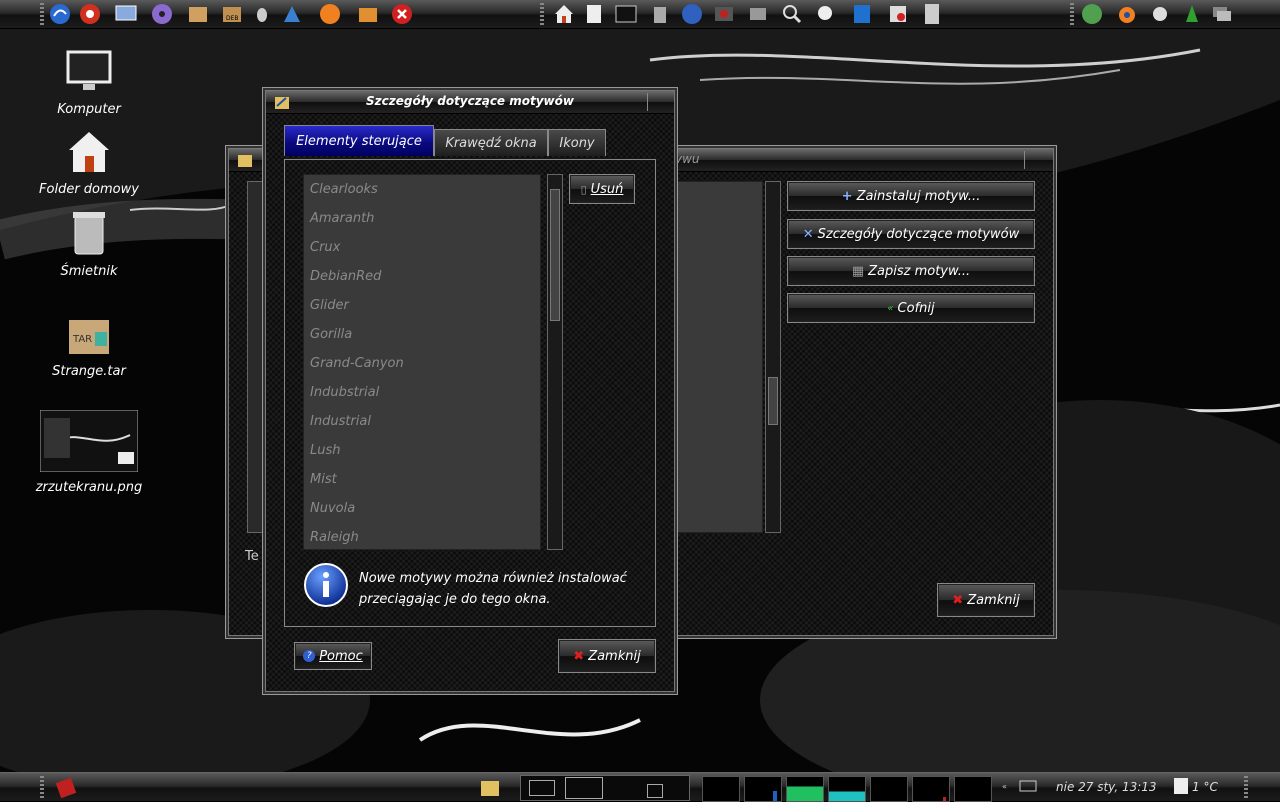 This screenshot has width=1280, height=802. I want to click on theme-list-item: Mist, so click(422, 479).